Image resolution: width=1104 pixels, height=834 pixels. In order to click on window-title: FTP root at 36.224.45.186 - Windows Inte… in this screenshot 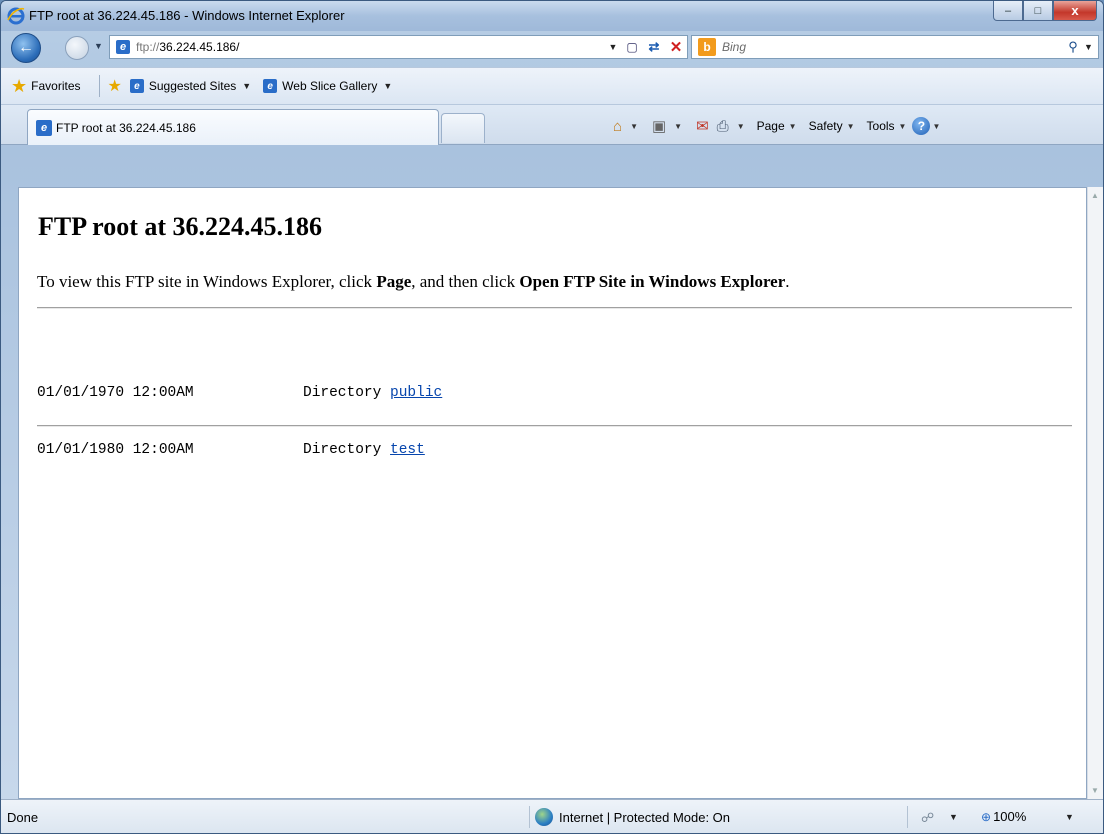, I will do `click(187, 15)`.